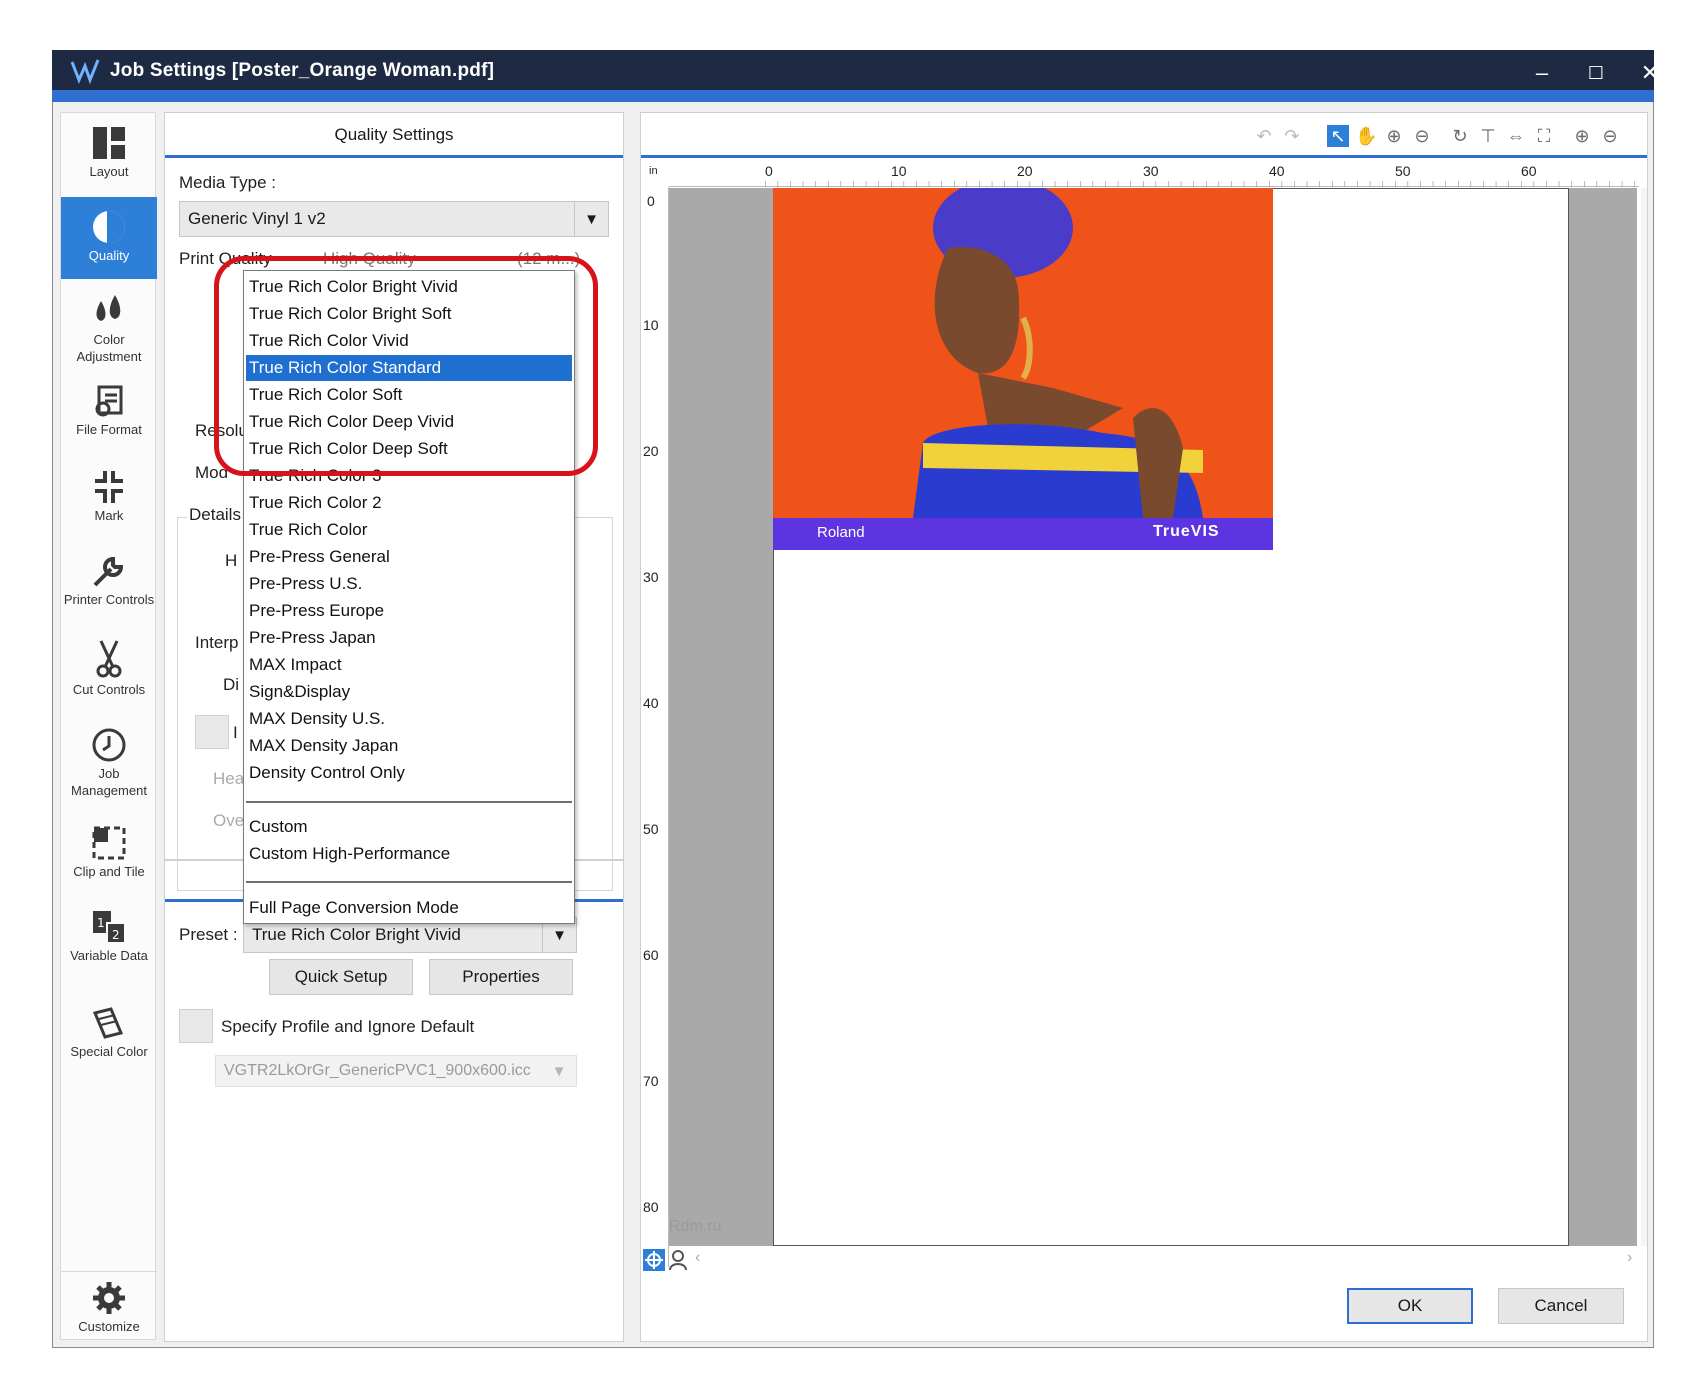 The width and height of the screenshot is (1694, 1398). What do you see at coordinates (653, 171) in the screenshot?
I see `ruler-unit: in` at bounding box center [653, 171].